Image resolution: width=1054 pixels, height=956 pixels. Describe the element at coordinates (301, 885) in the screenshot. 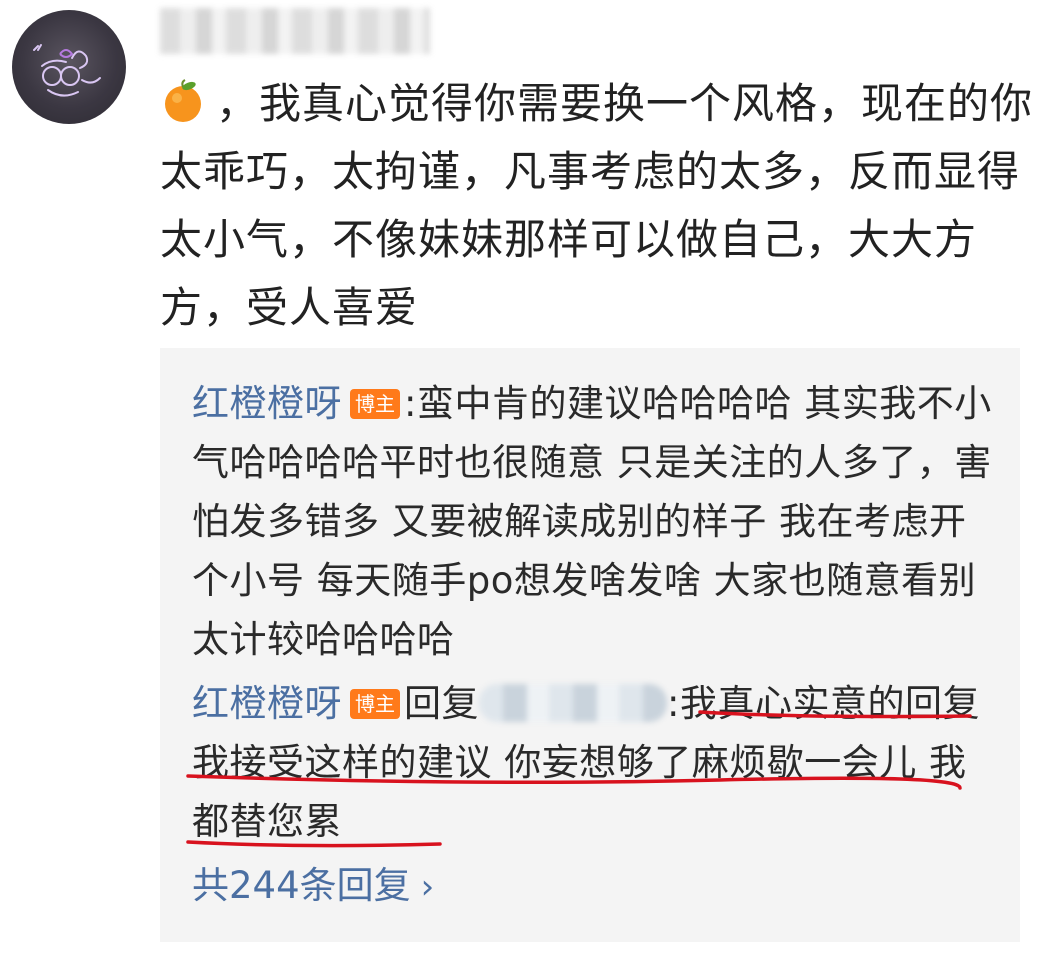

I see `more-replies-label: 共244条回复` at that location.